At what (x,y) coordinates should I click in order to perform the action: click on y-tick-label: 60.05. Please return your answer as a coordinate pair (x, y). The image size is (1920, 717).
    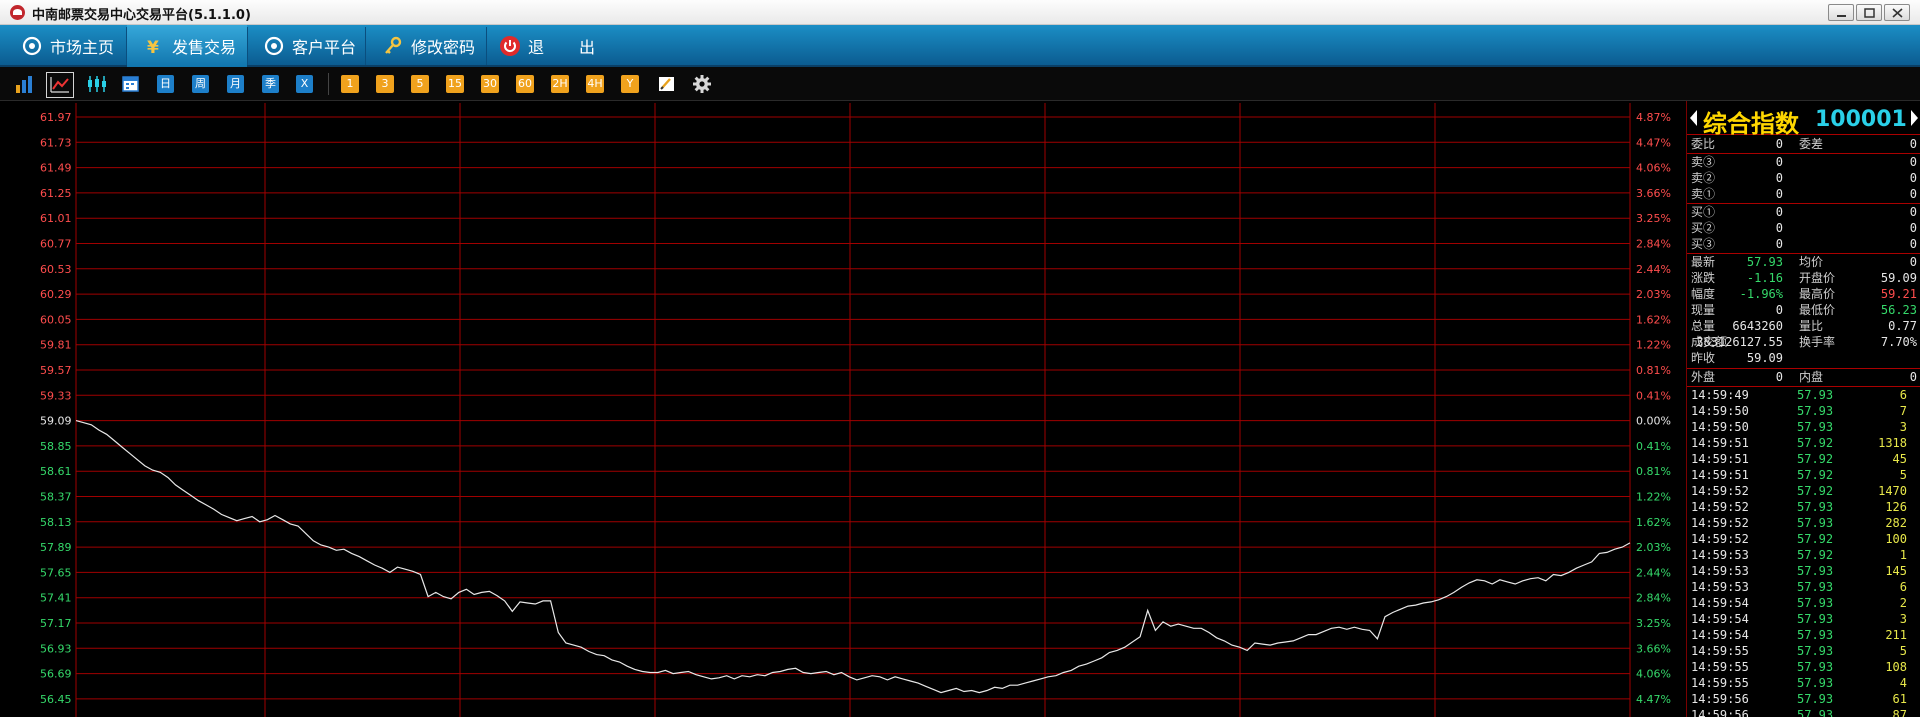
    Looking at the image, I should click on (56, 319).